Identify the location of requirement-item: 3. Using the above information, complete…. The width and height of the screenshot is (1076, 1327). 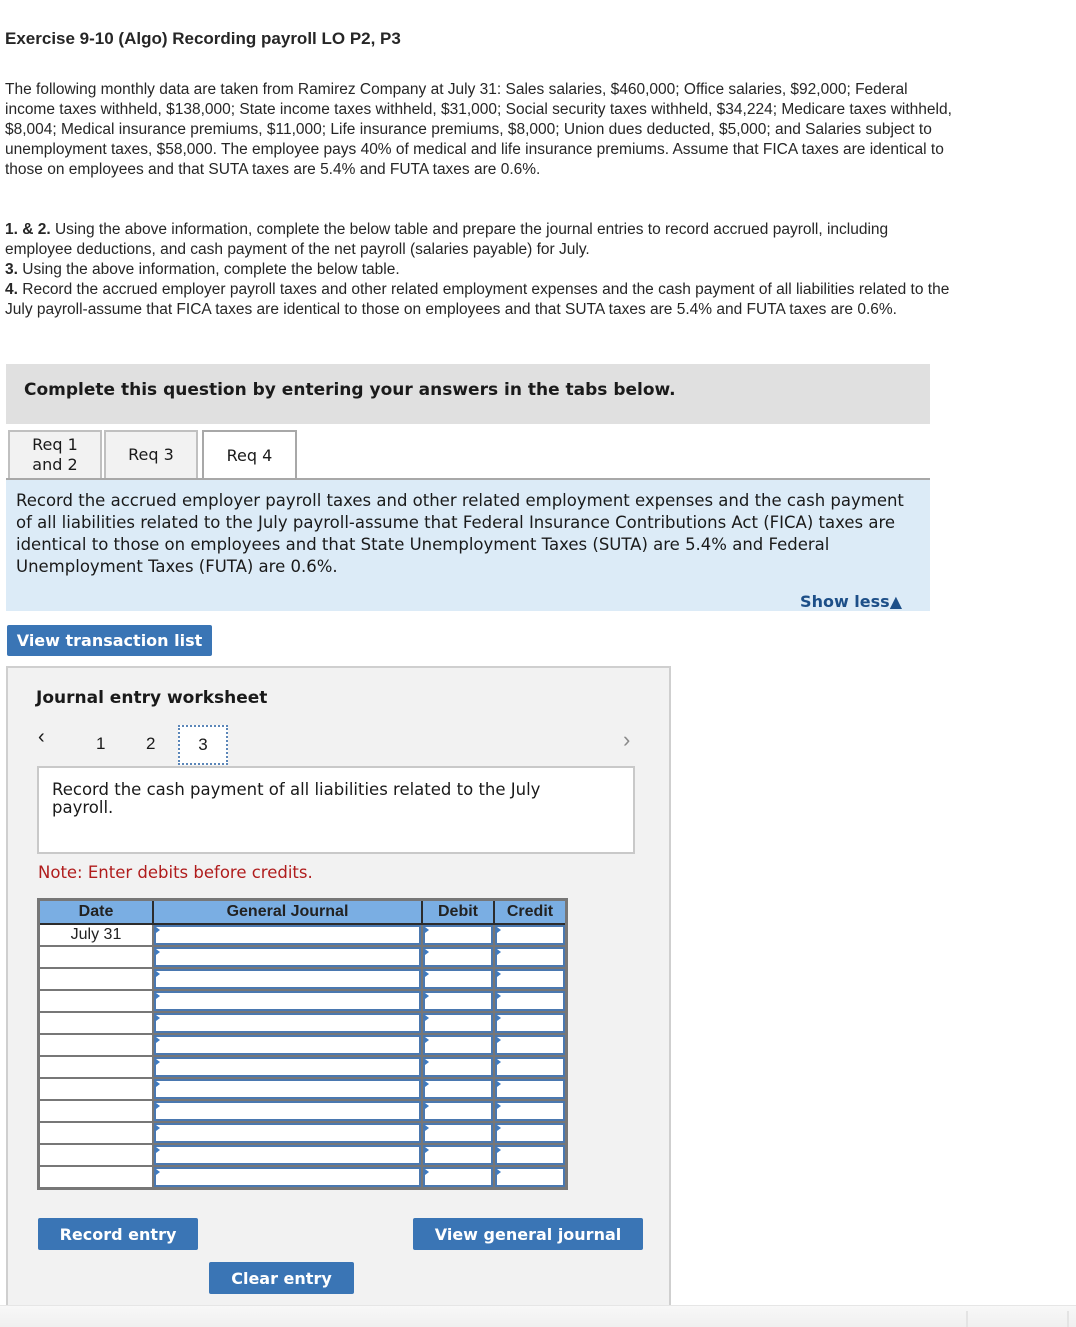
(480, 270).